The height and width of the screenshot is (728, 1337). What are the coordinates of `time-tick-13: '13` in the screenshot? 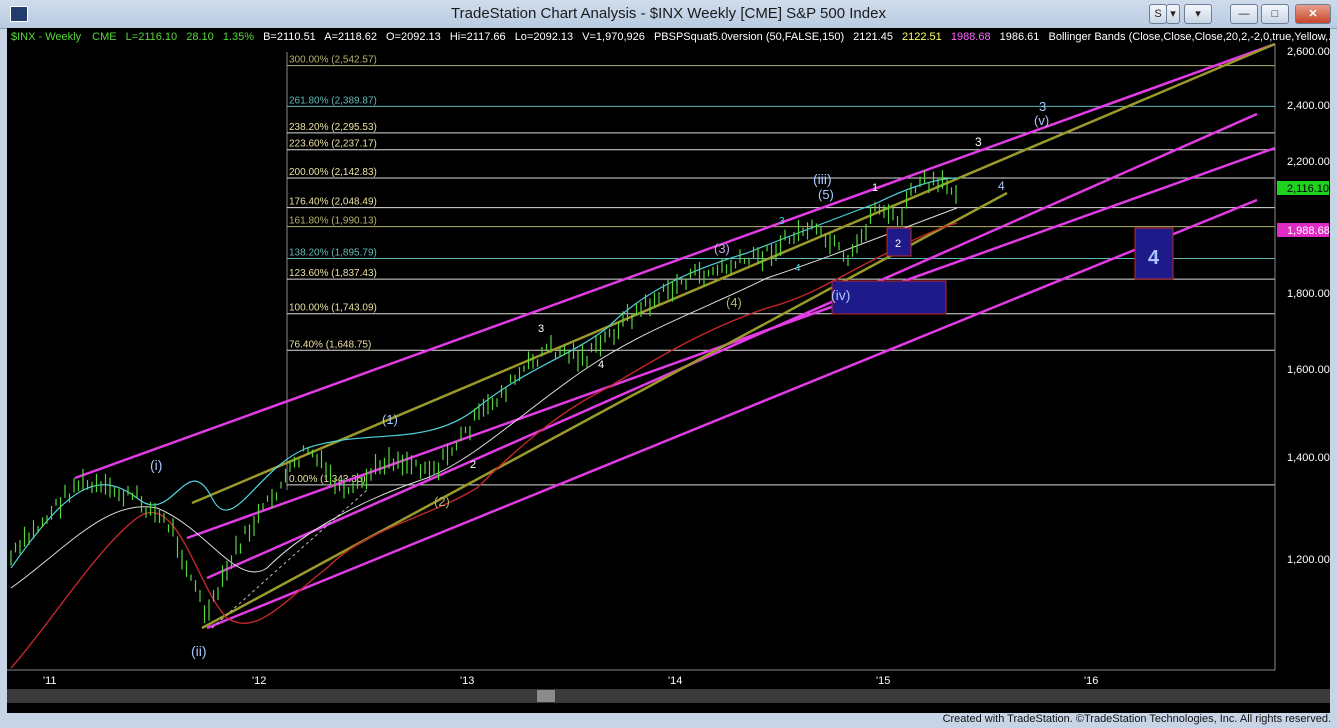 It's located at (467, 681).